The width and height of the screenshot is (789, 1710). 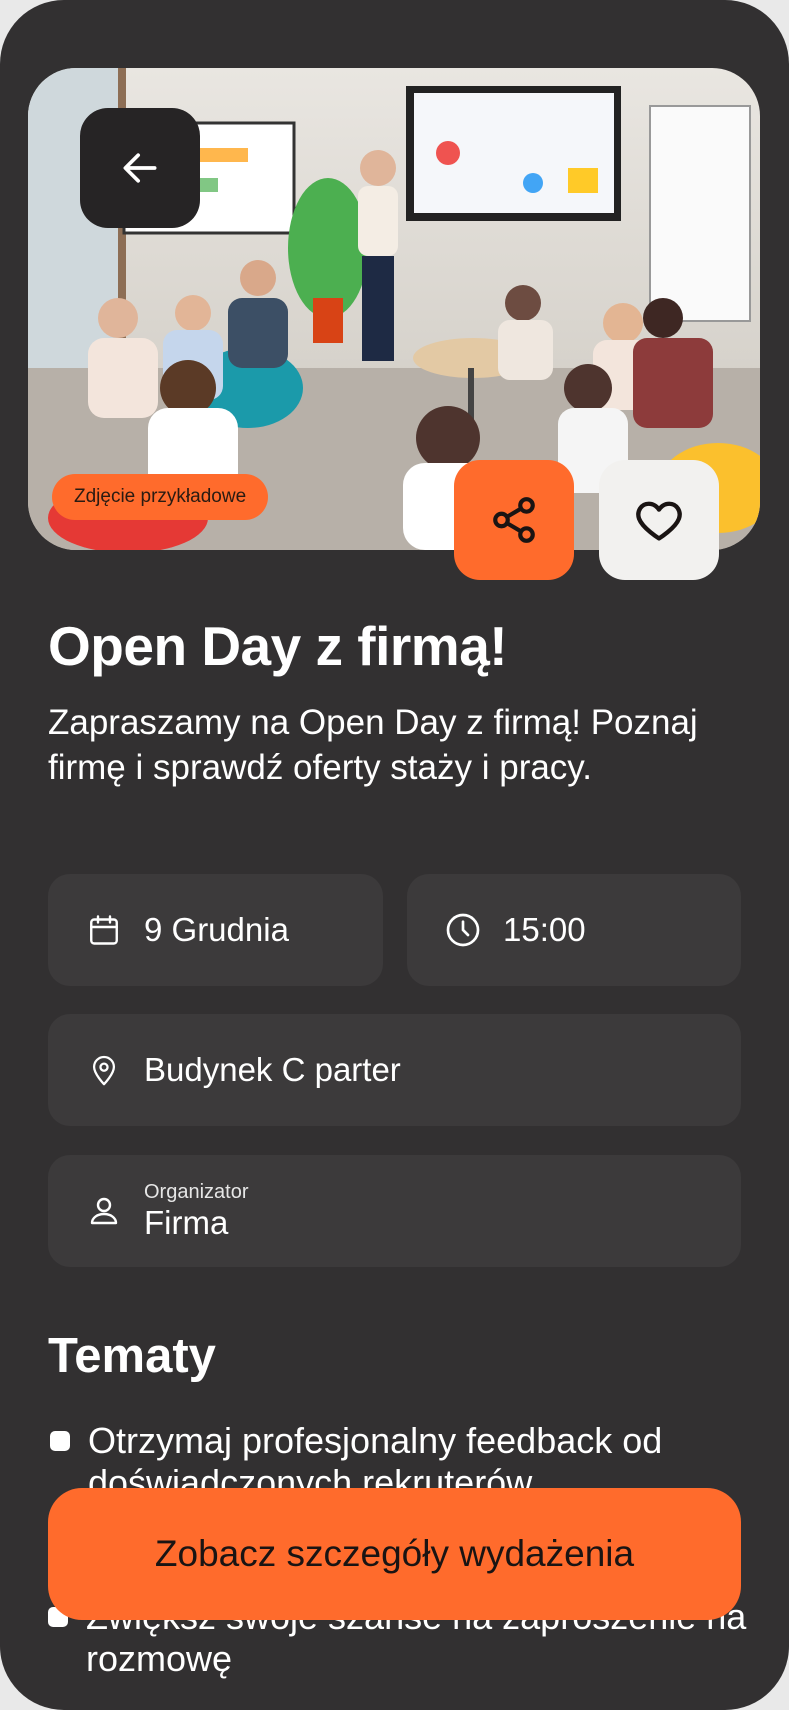 I want to click on event-date: 9 Grudnia, so click(x=216, y=929).